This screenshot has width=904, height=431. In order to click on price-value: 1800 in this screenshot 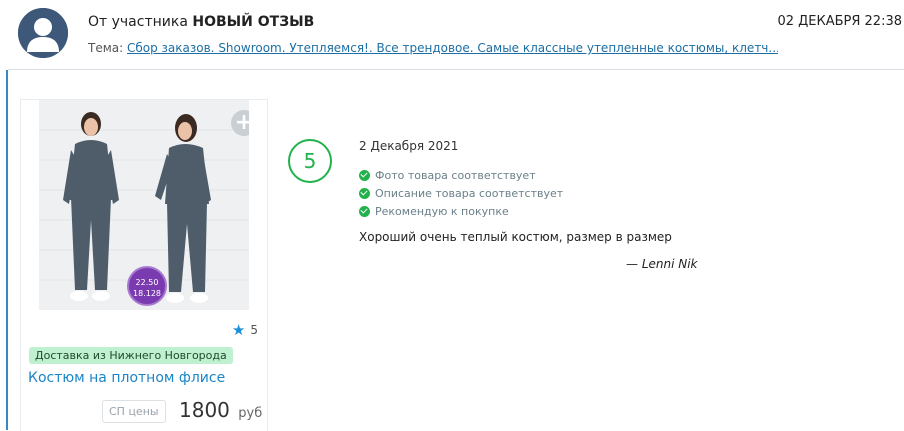, I will do `click(204, 410)`.